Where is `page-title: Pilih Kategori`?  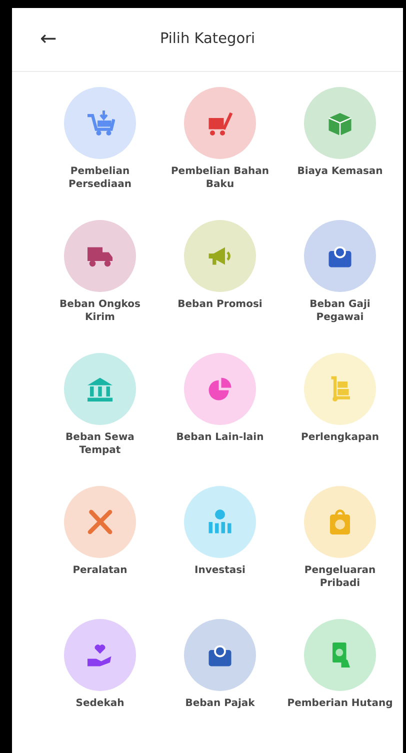 page-title: Pilih Kategori is located at coordinates (208, 39).